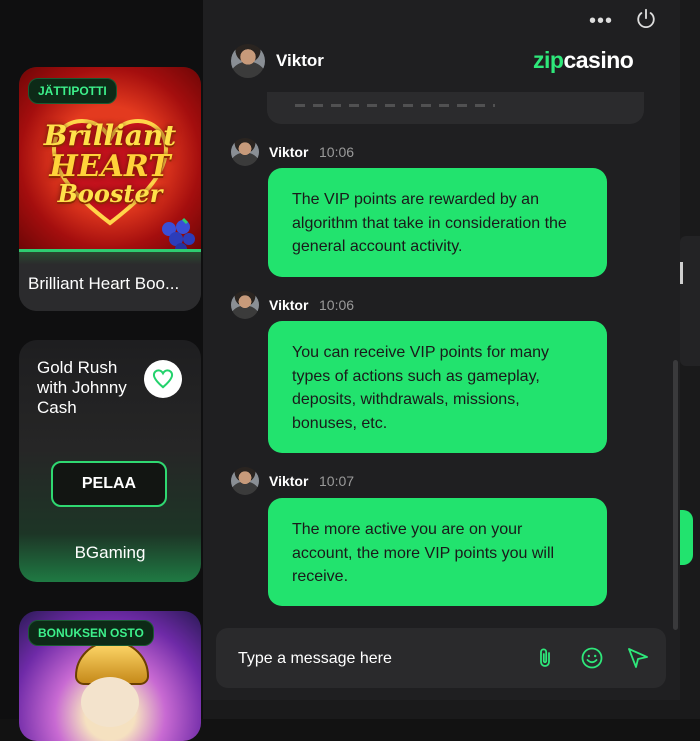 Image resolution: width=700 pixels, height=741 pixels. I want to click on send-icon, so click(638, 658).